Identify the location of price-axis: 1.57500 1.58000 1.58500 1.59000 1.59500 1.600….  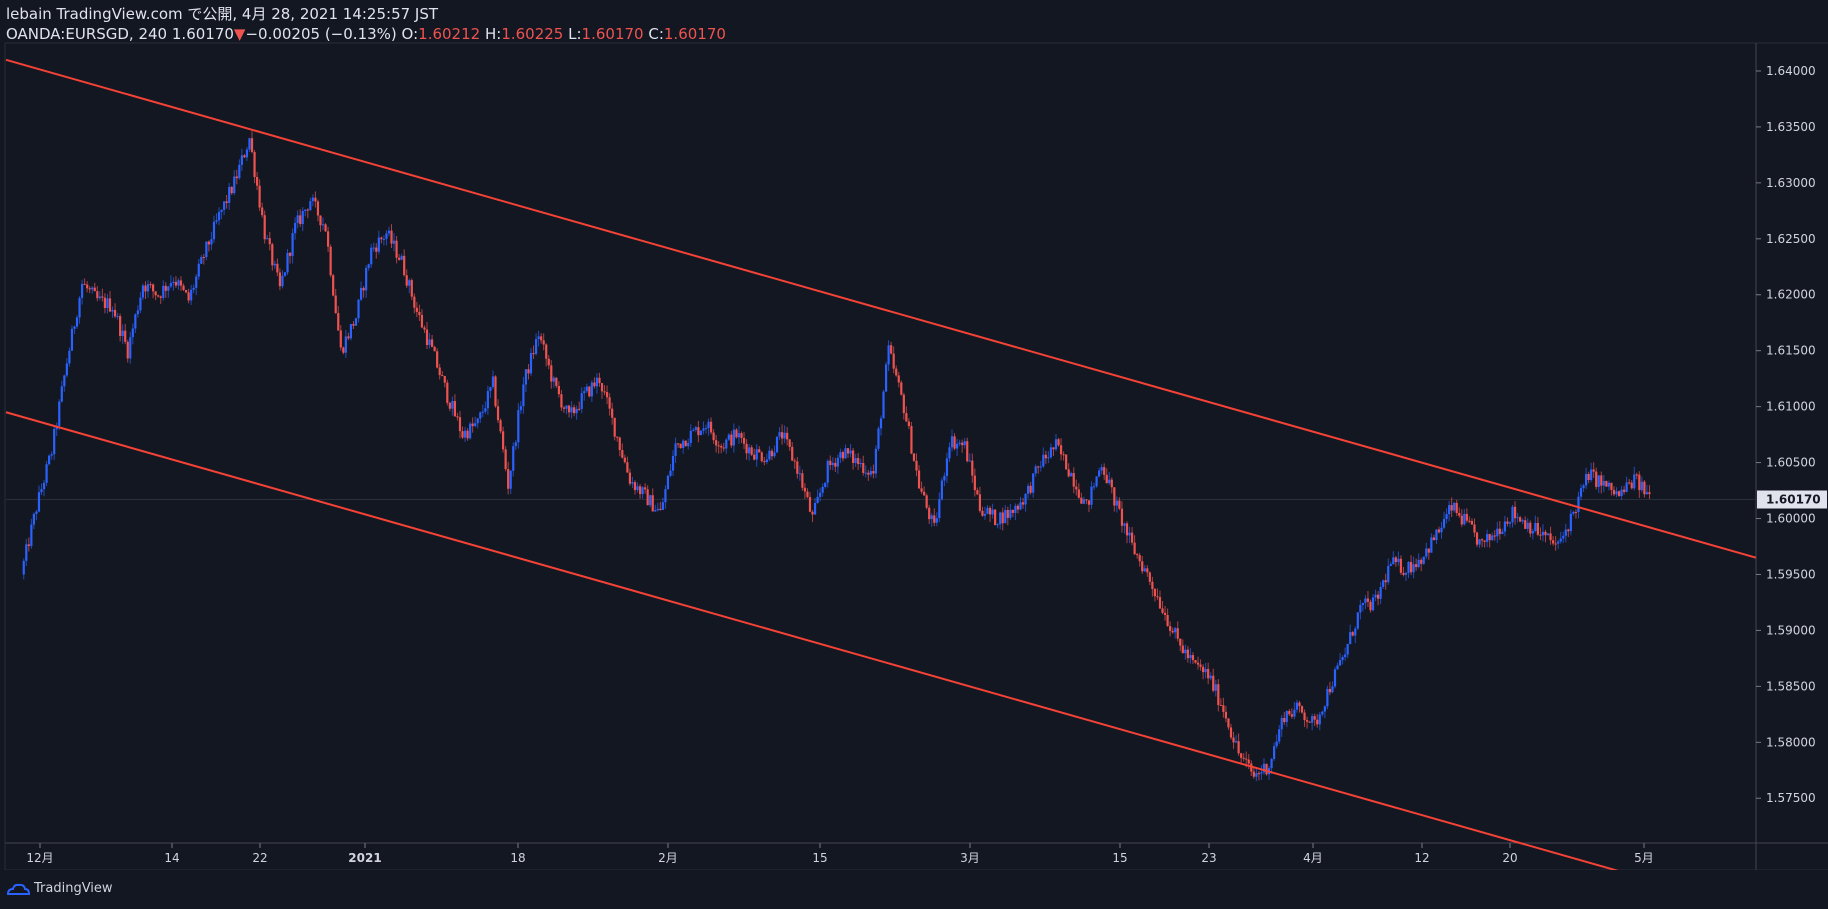
(1791, 434).